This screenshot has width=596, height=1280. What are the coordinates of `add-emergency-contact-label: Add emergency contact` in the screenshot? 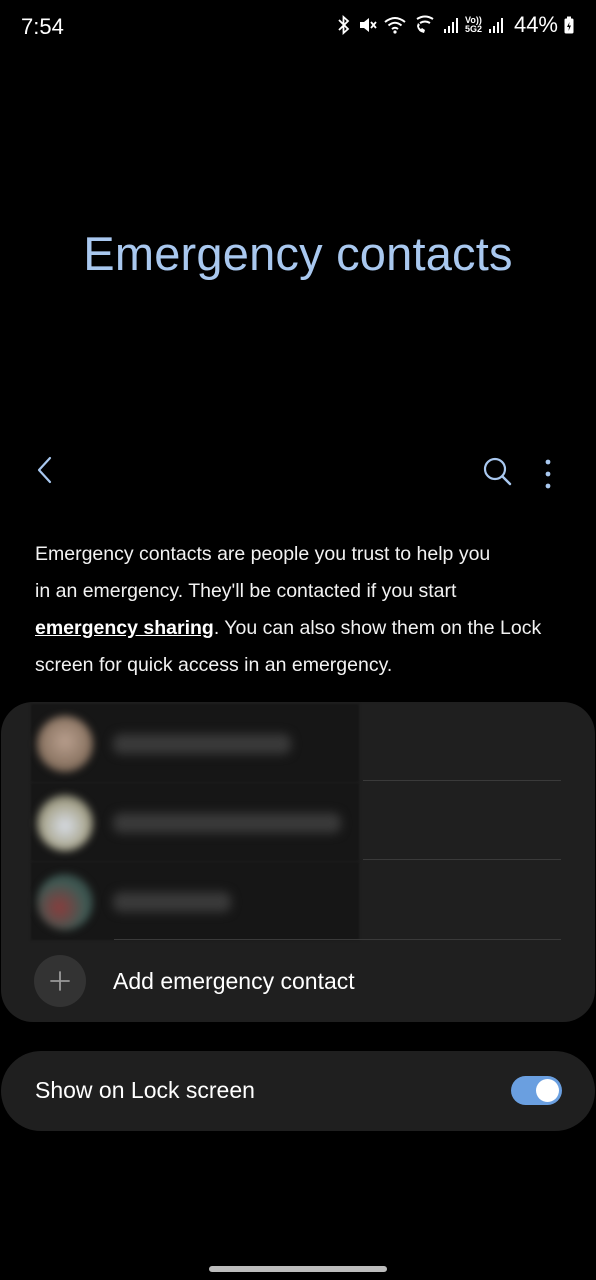 It's located at (234, 981).